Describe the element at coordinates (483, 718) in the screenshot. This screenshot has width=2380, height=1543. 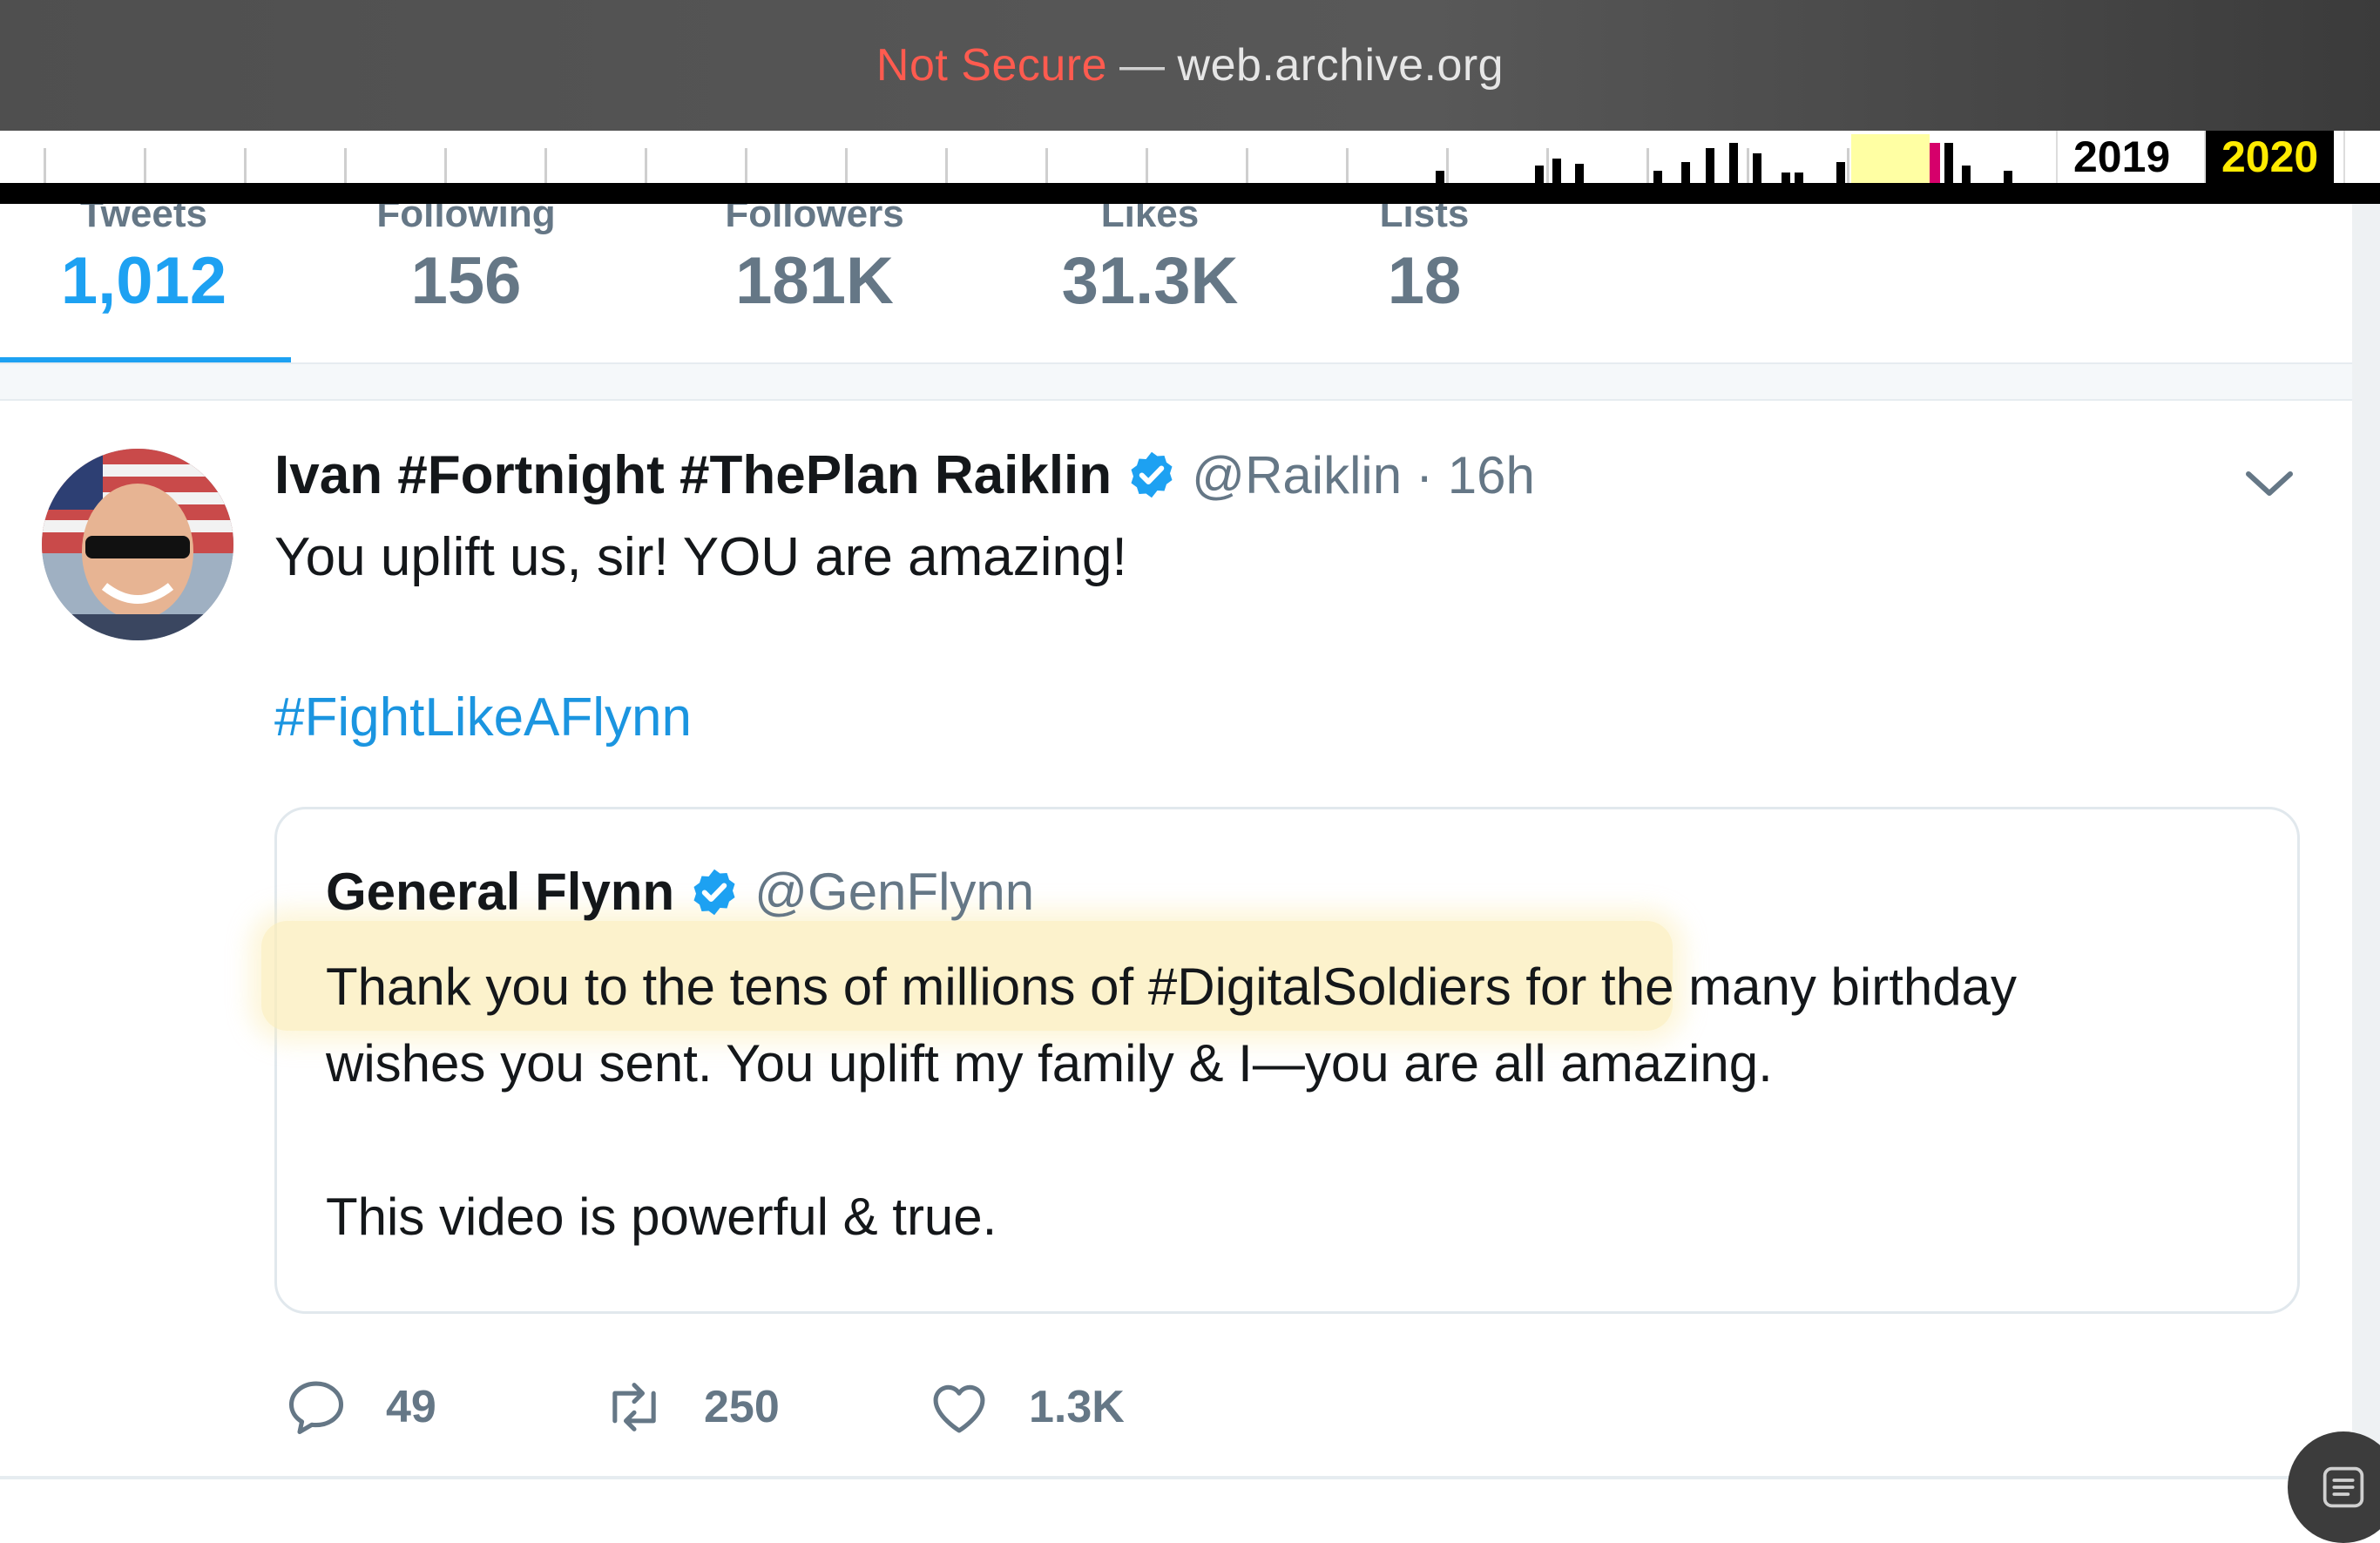
I see `hashtag-link: #FightLikeAFlynn` at that location.